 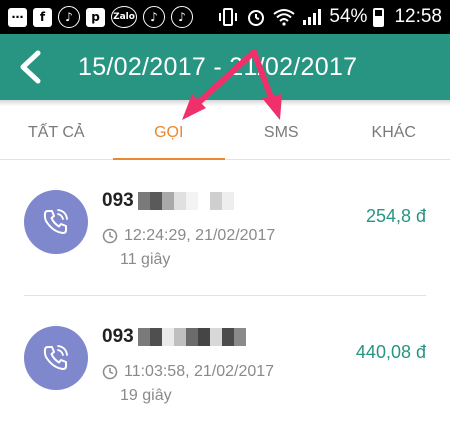 I want to click on back-arrow-icon, so click(x=30, y=67).